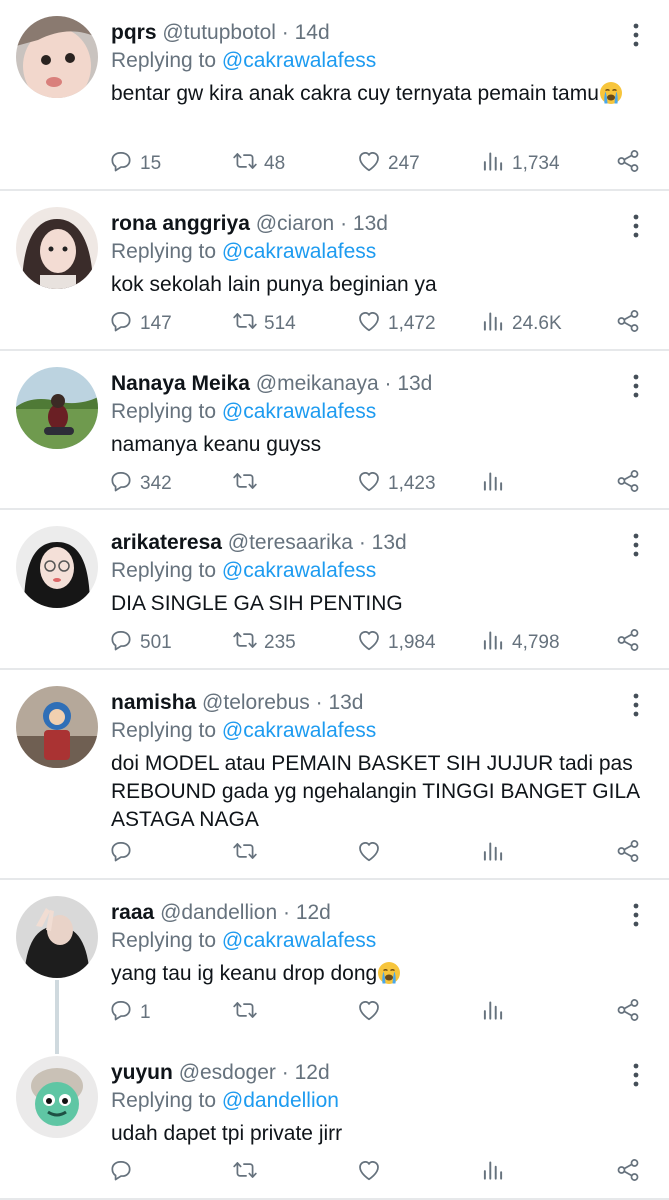 This screenshot has height=1200, width=669. What do you see at coordinates (280, 1100) in the screenshot?
I see `mention-link: @dandellion` at bounding box center [280, 1100].